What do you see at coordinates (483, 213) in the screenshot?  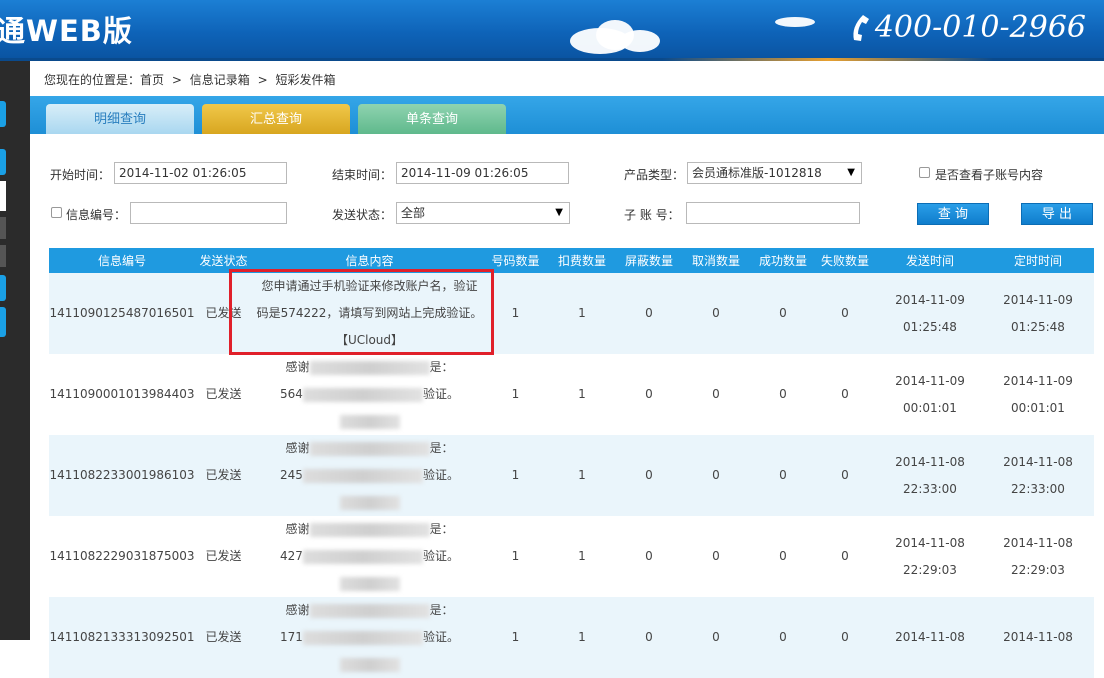 I see `send-status-select: 全部 ▼` at bounding box center [483, 213].